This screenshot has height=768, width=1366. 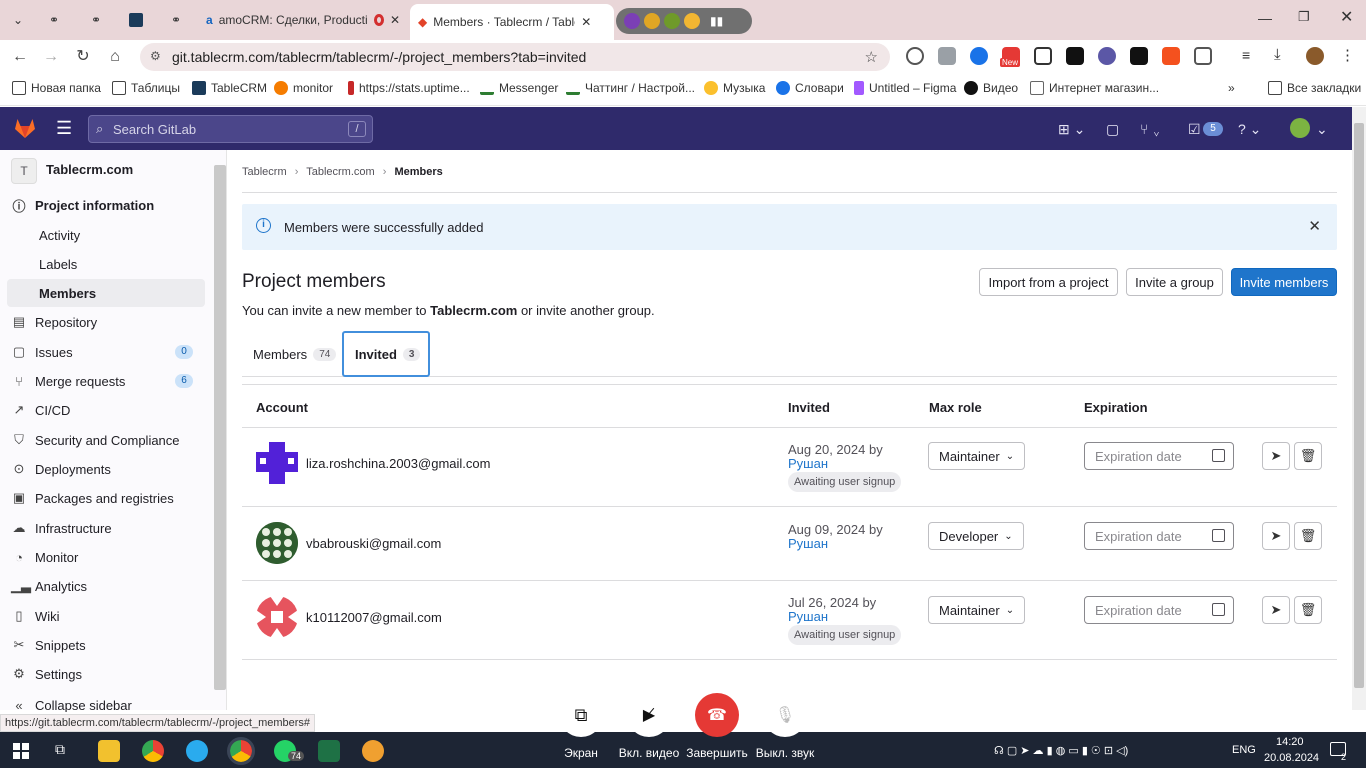 I want to click on sidebar-item-cicd: ↗ CI/CD, so click(x=106, y=410).